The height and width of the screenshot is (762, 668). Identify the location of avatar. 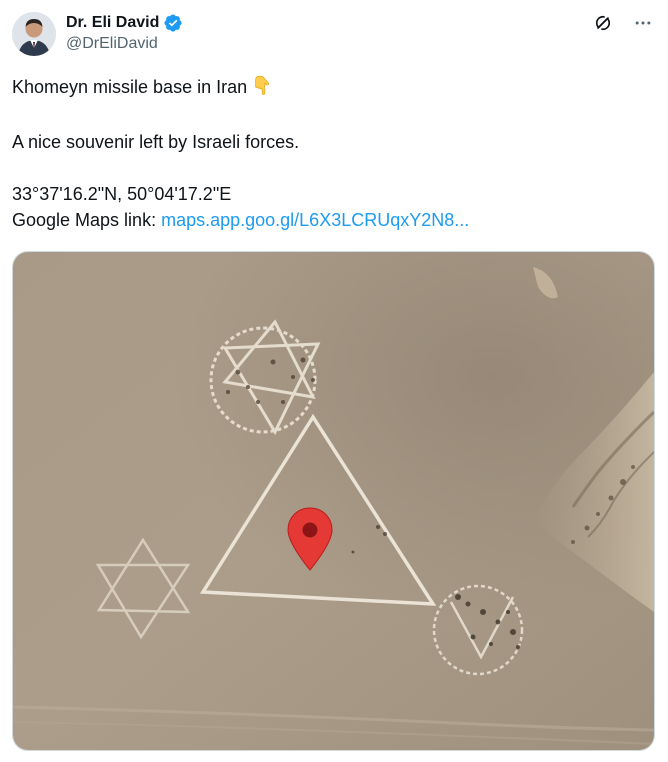
(34, 34).